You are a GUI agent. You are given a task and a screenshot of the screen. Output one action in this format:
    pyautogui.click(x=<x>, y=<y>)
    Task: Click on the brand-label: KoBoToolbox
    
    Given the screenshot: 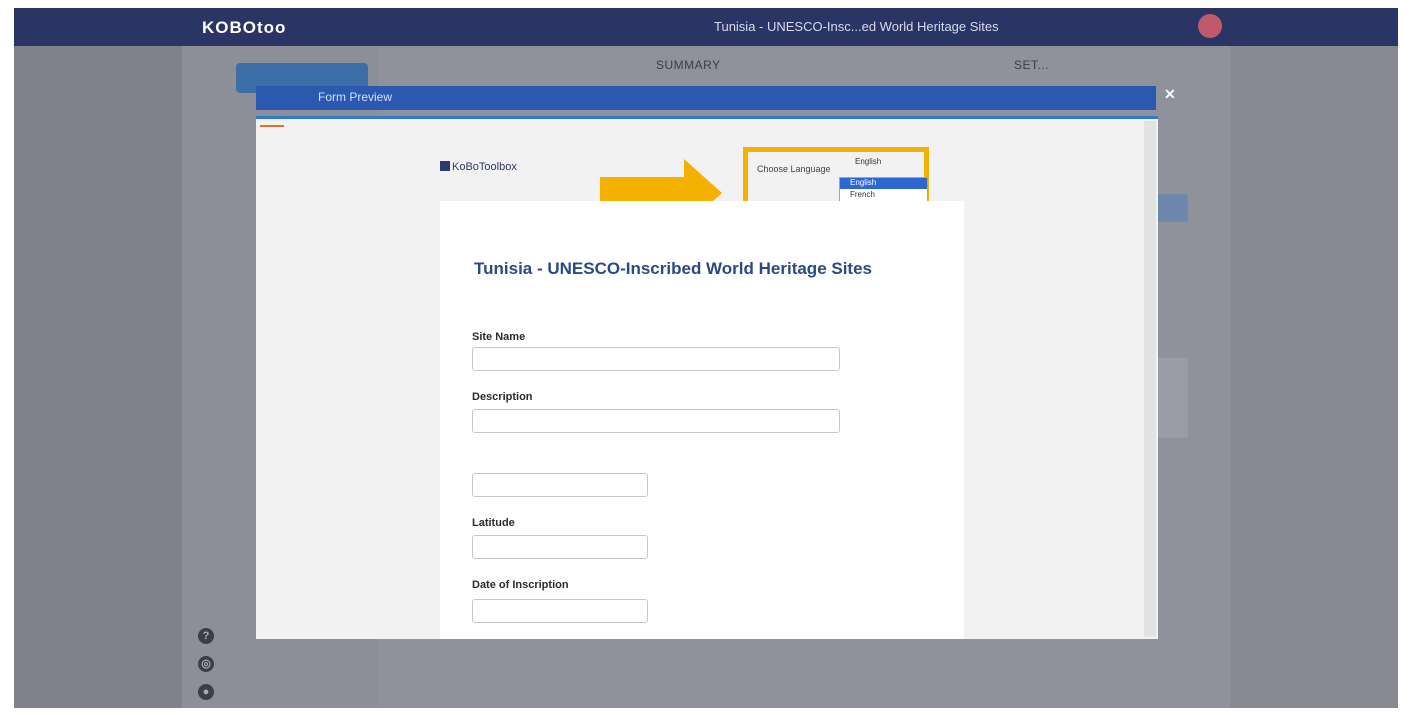 What is the action you would take?
    pyautogui.click(x=484, y=167)
    